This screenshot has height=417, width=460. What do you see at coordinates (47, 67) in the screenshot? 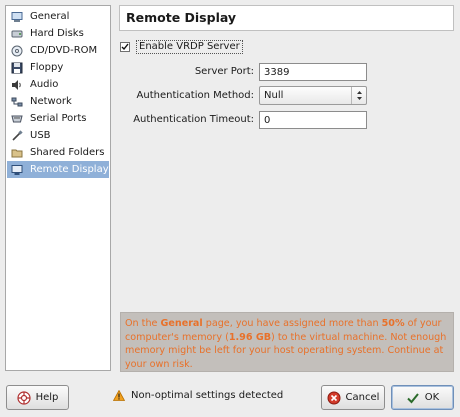
I see `sidebar-item-label: Floppy` at bounding box center [47, 67].